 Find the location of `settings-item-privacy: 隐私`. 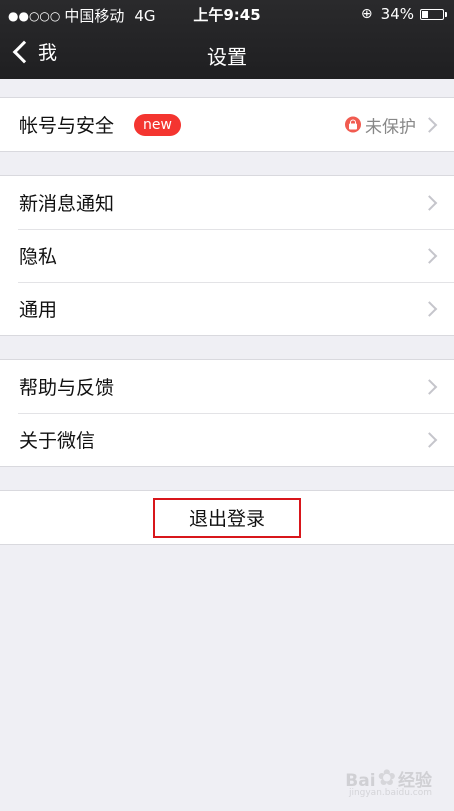

settings-item-privacy: 隐私 is located at coordinates (227, 255).